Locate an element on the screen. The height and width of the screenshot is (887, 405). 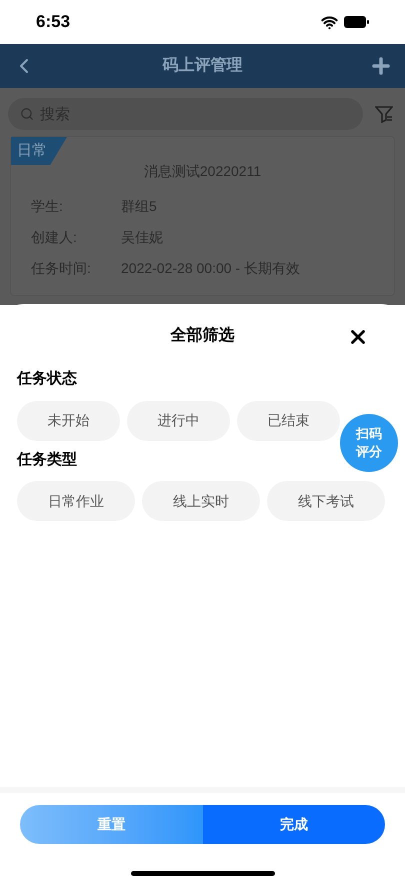
filter-option: 线下考试 is located at coordinates (326, 501).